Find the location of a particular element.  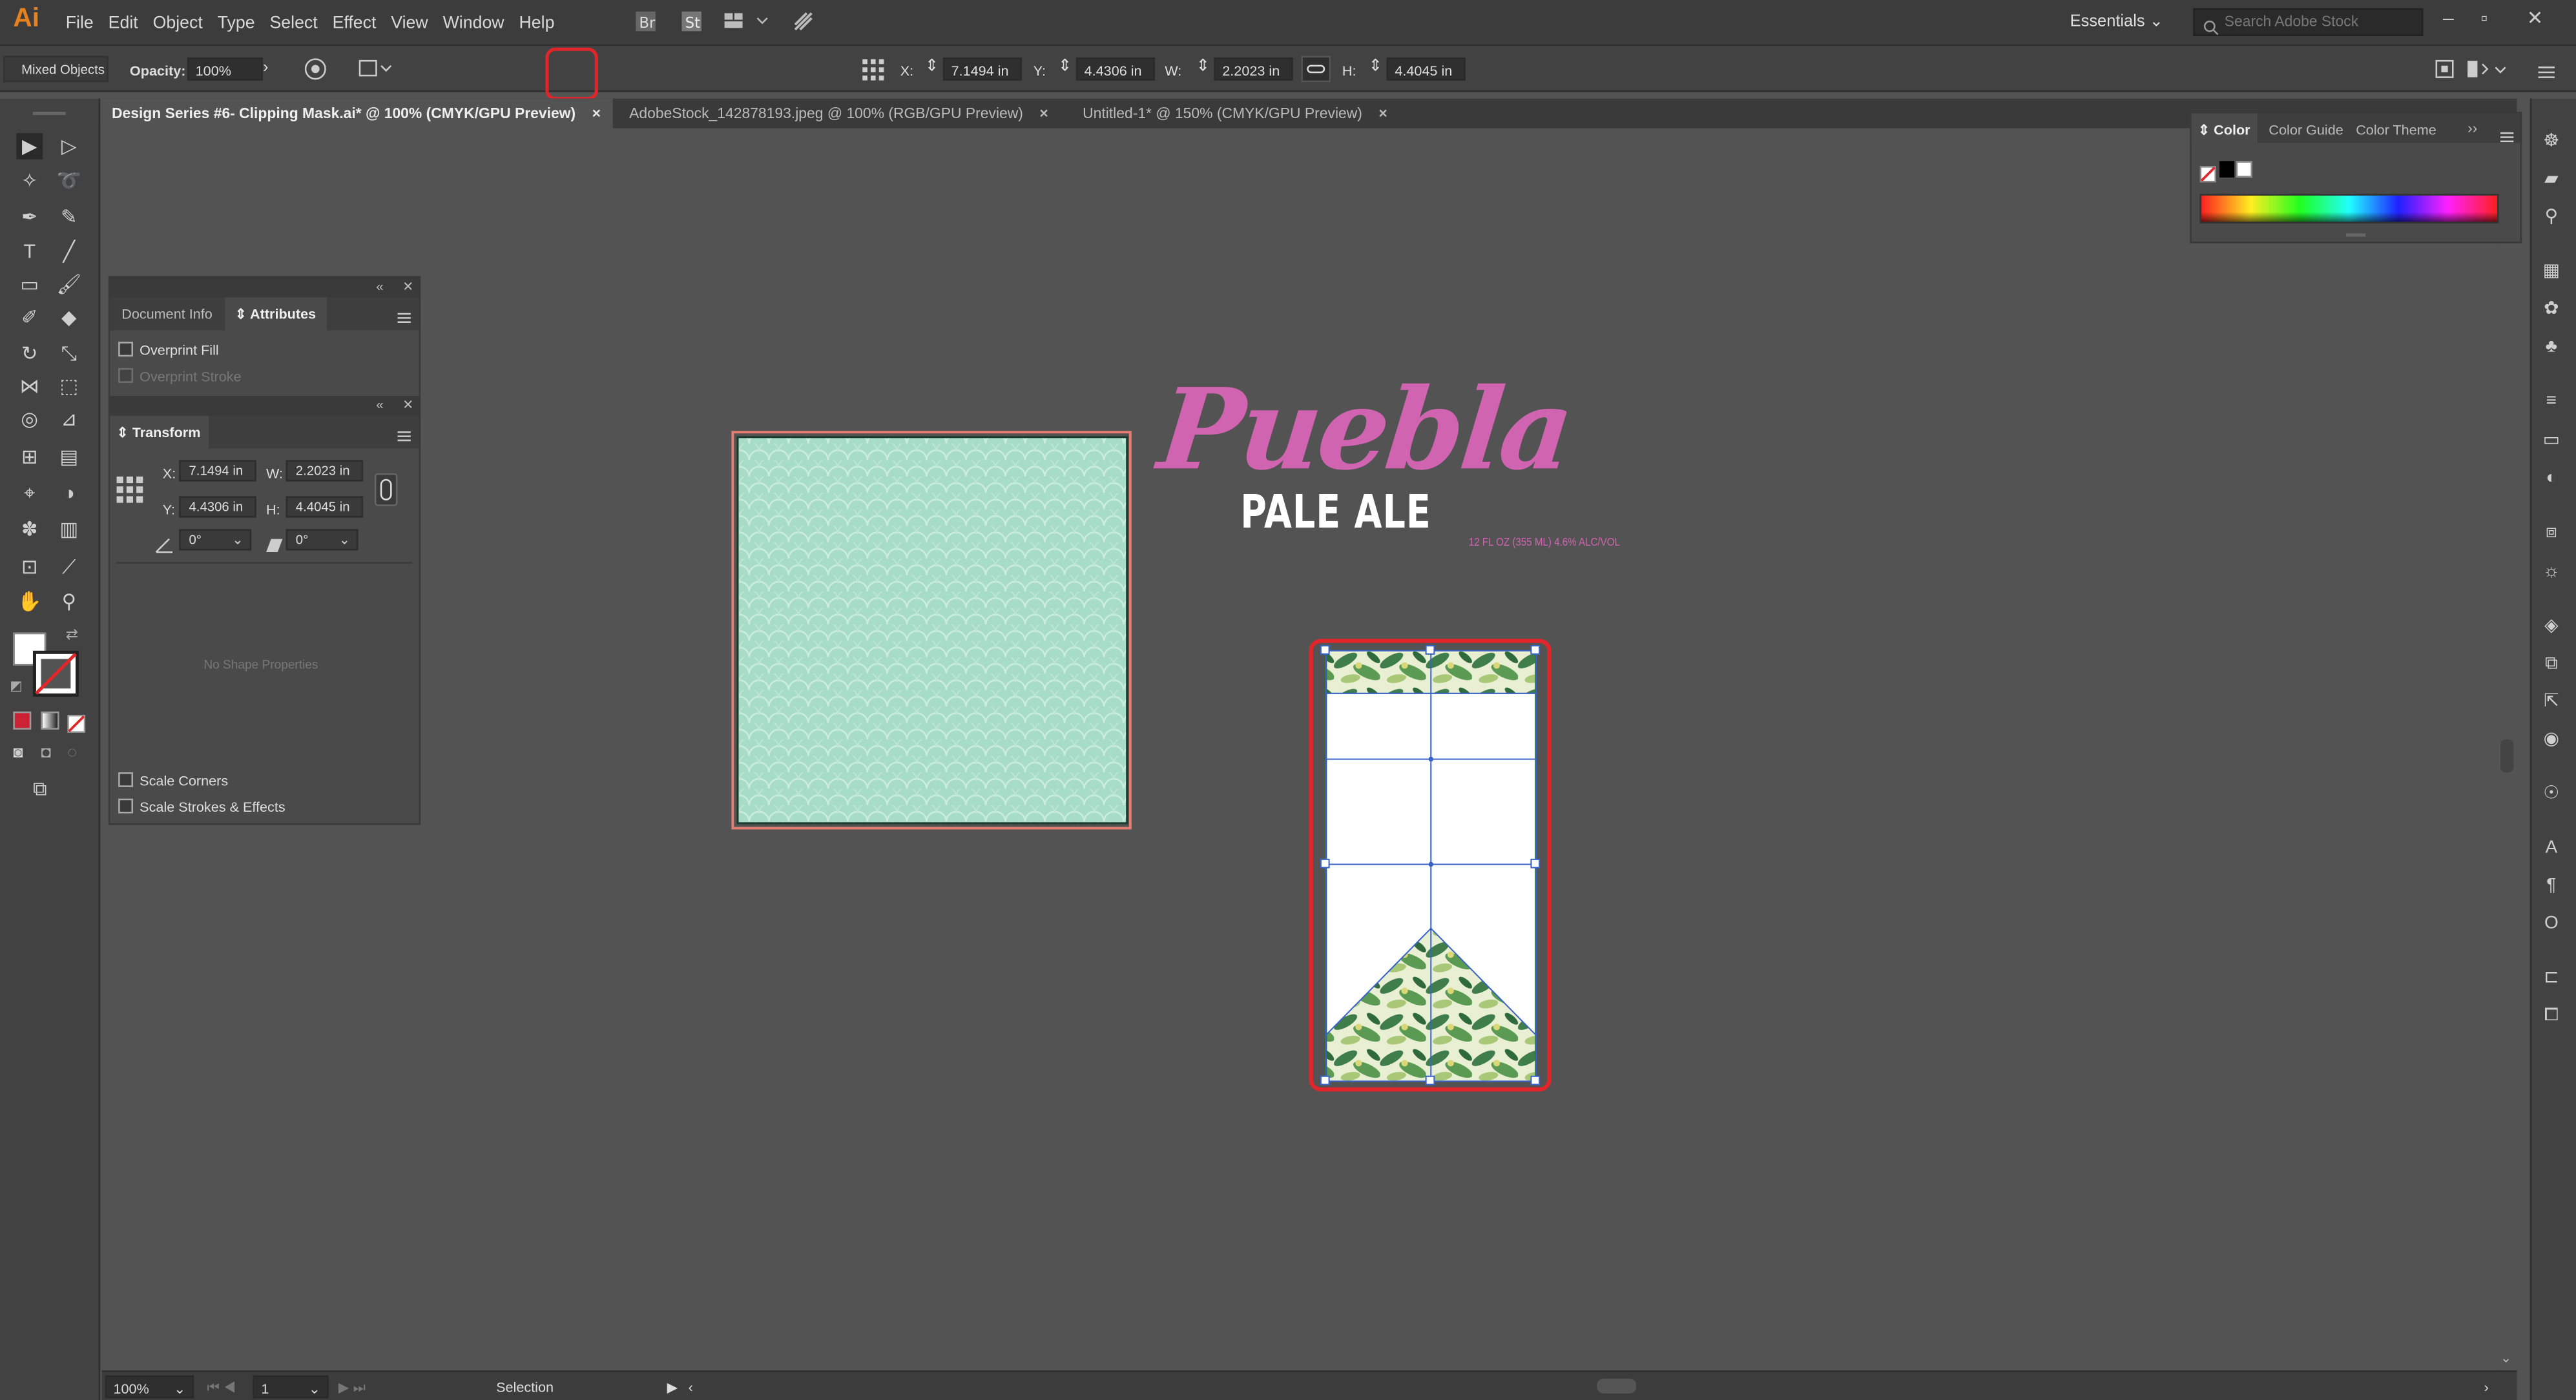

overprint-stroke-checkbox is located at coordinates (126, 375).